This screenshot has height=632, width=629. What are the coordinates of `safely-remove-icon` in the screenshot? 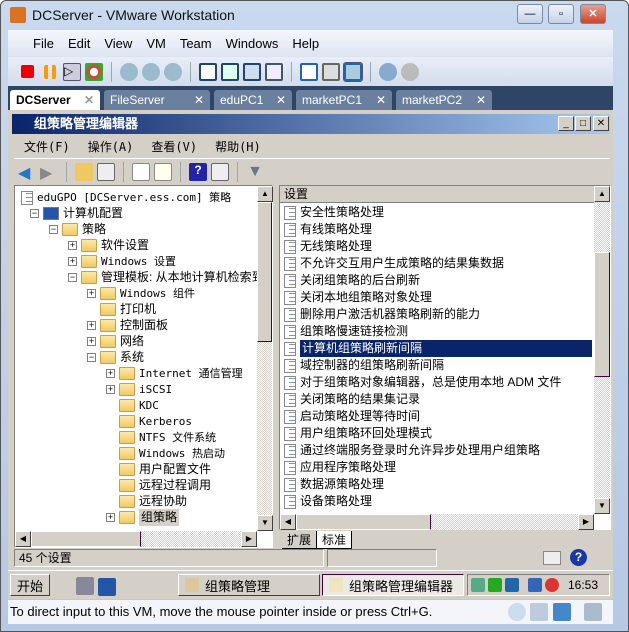 It's located at (495, 585).